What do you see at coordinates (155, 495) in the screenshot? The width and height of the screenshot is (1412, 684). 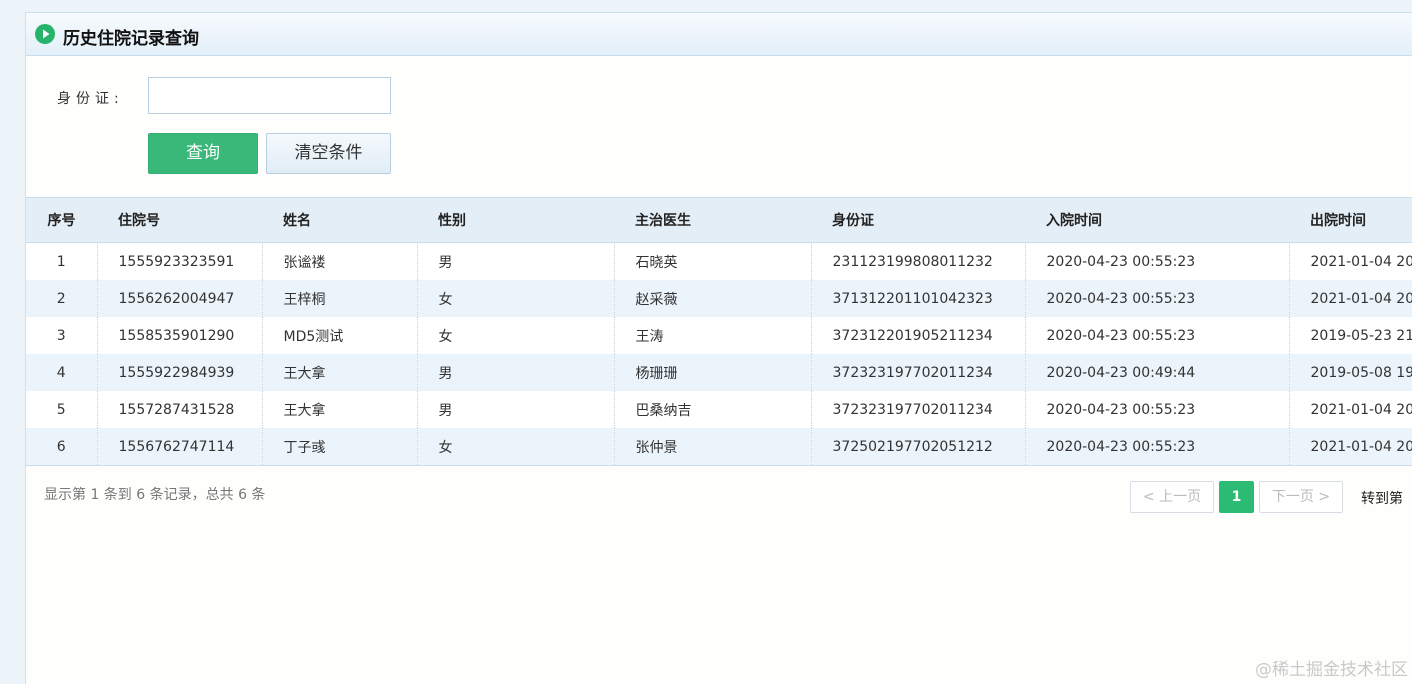 I see `records-summary: 显示第 1 条到 6 条记录，总共 6 条` at bounding box center [155, 495].